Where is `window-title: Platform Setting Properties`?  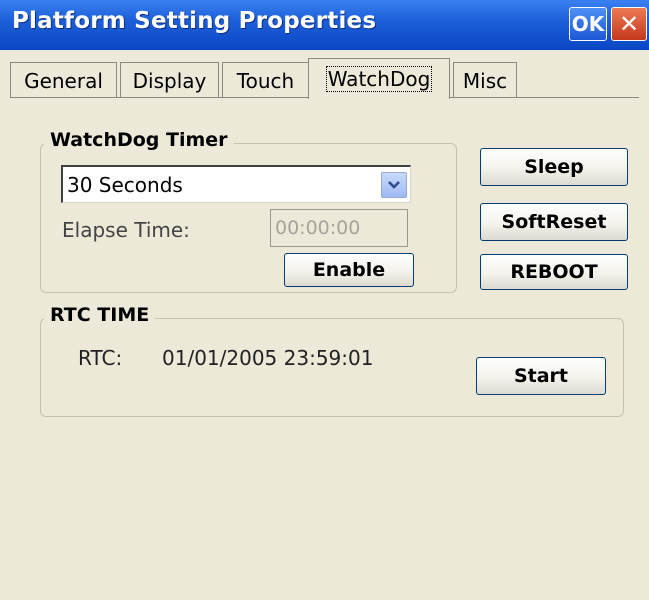
window-title: Platform Setting Properties is located at coordinates (194, 21).